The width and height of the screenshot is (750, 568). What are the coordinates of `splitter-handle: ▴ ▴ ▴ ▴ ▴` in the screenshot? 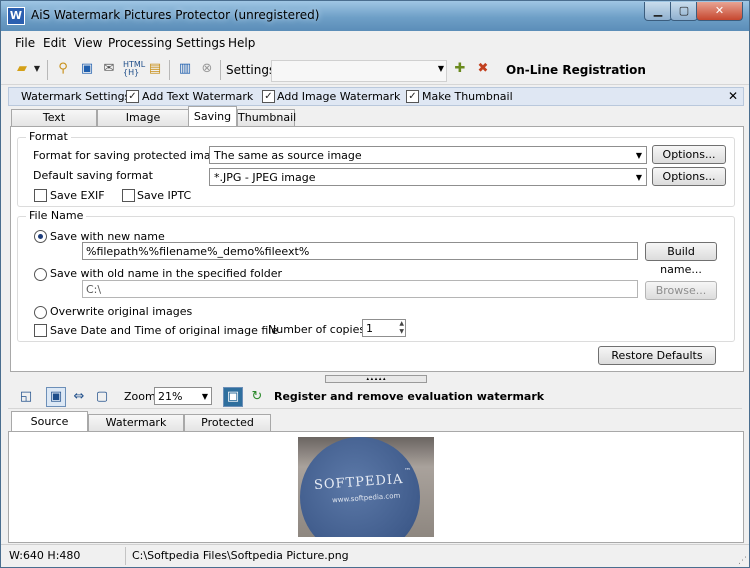 It's located at (376, 379).